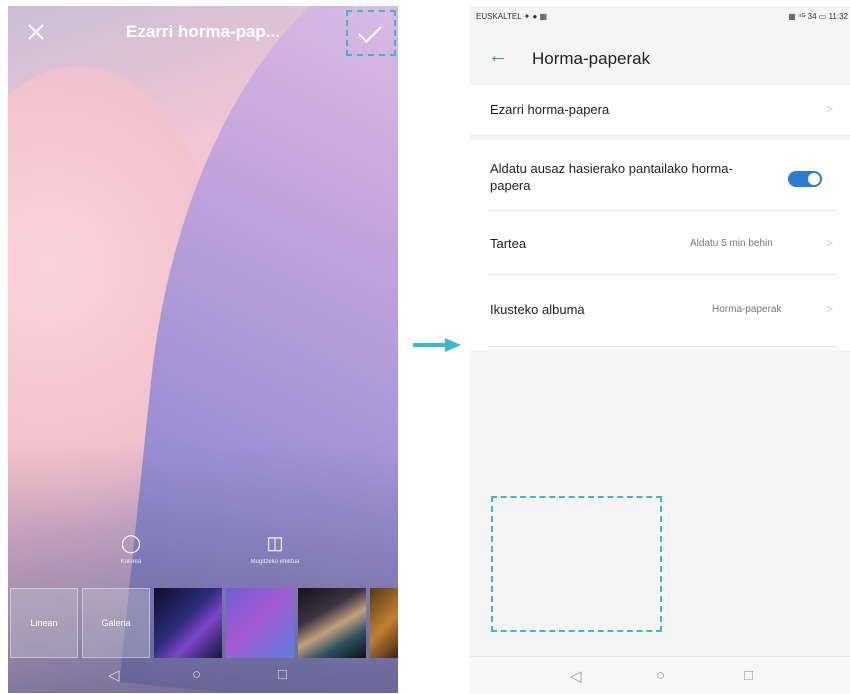 The height and width of the screenshot is (694, 850). I want to click on confirm-button, so click(371, 33).